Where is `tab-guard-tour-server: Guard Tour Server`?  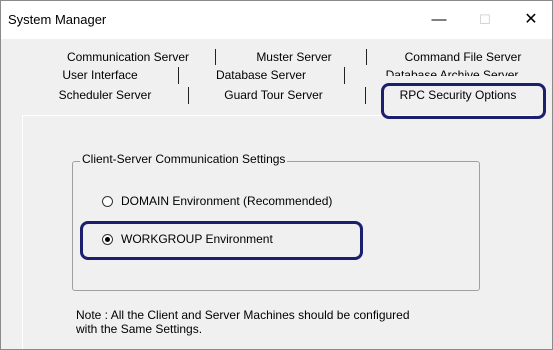
tab-guard-tour-server: Guard Tour Server is located at coordinates (273, 95).